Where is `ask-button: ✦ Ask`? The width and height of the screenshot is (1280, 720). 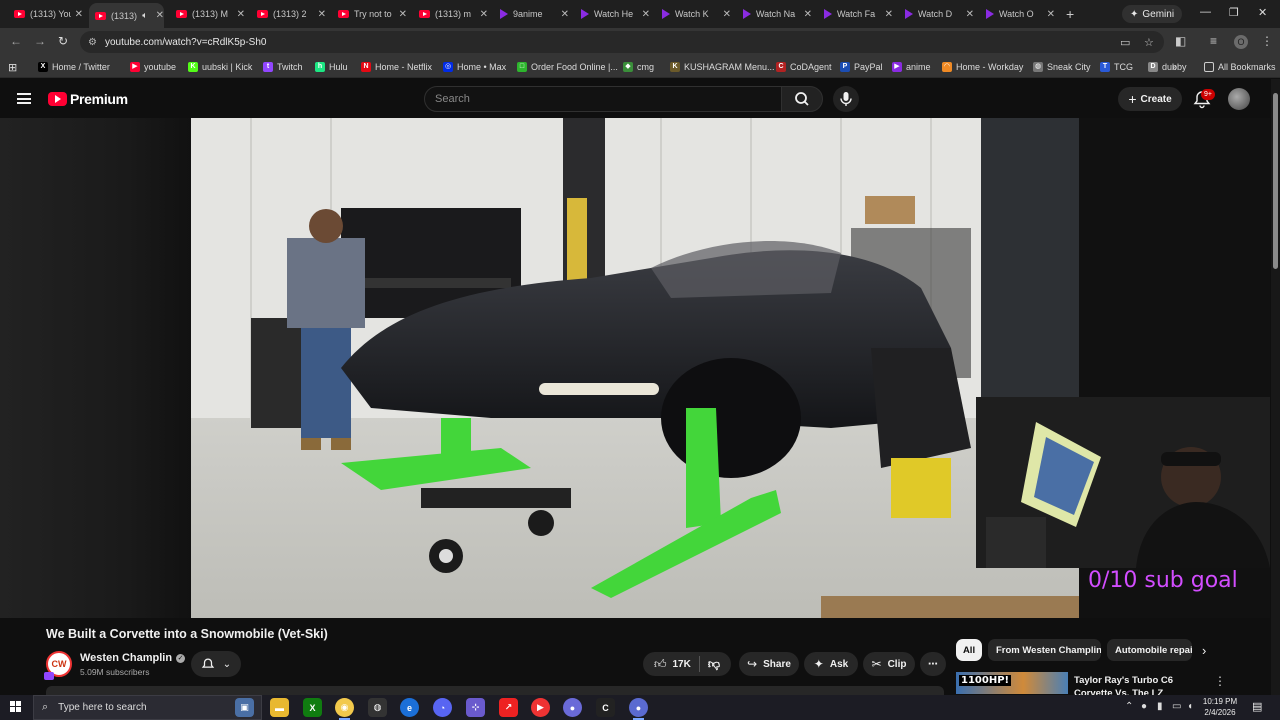
ask-button: ✦ Ask is located at coordinates (831, 664).